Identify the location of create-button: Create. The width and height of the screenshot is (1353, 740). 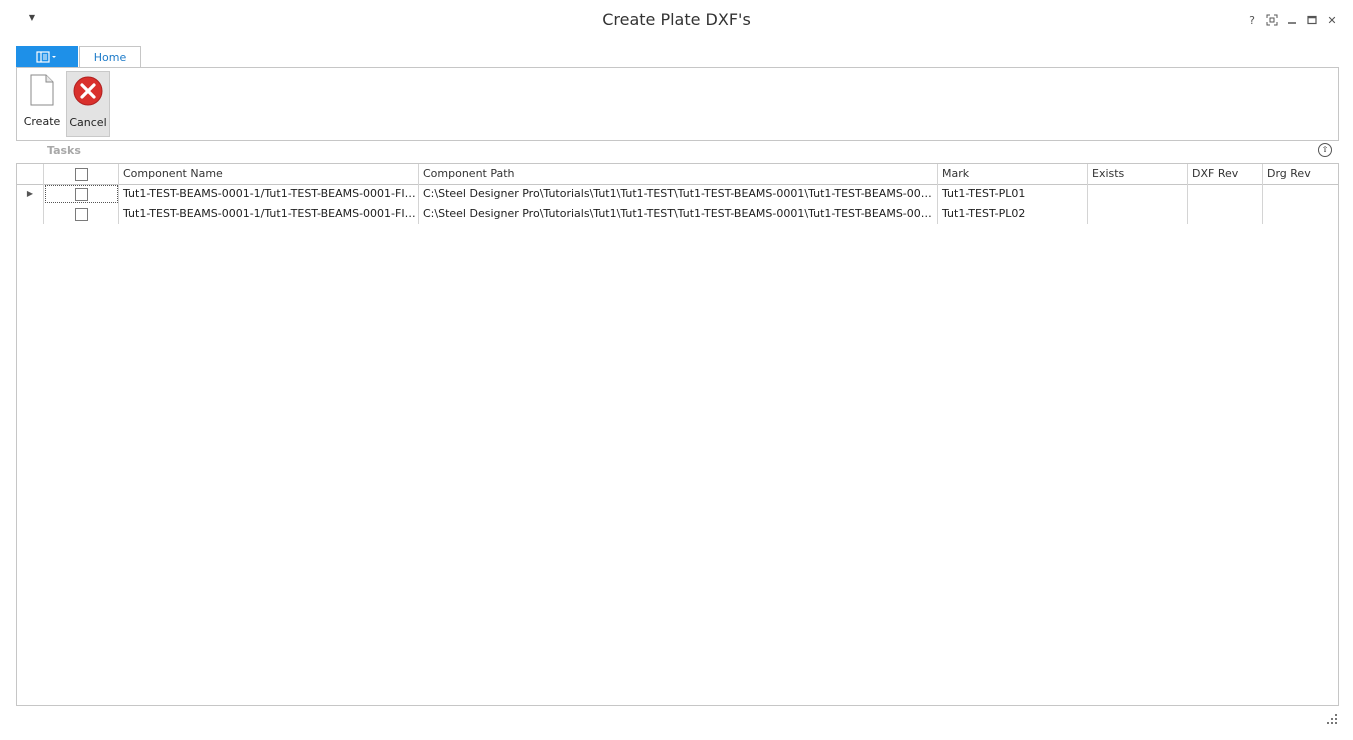
(42, 104).